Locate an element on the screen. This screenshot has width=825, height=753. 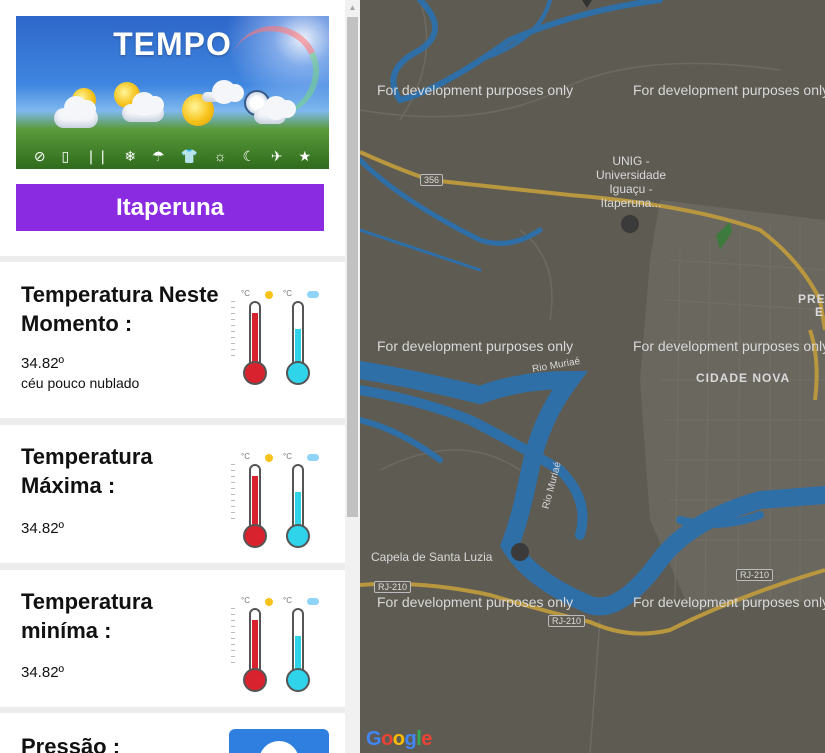
road-shield: 356 is located at coordinates (432, 180).